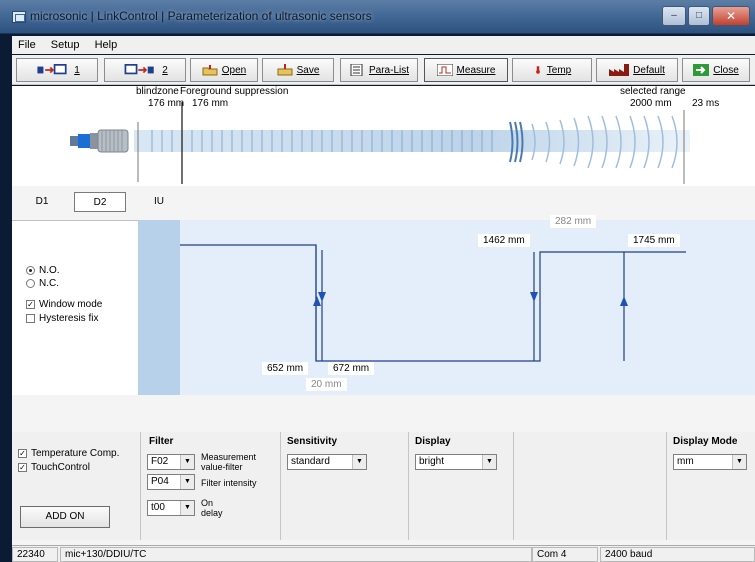 Image resolution: width=755 pixels, height=562 pixels. I want to click on sensitivity-select: standard ▼, so click(327, 462).